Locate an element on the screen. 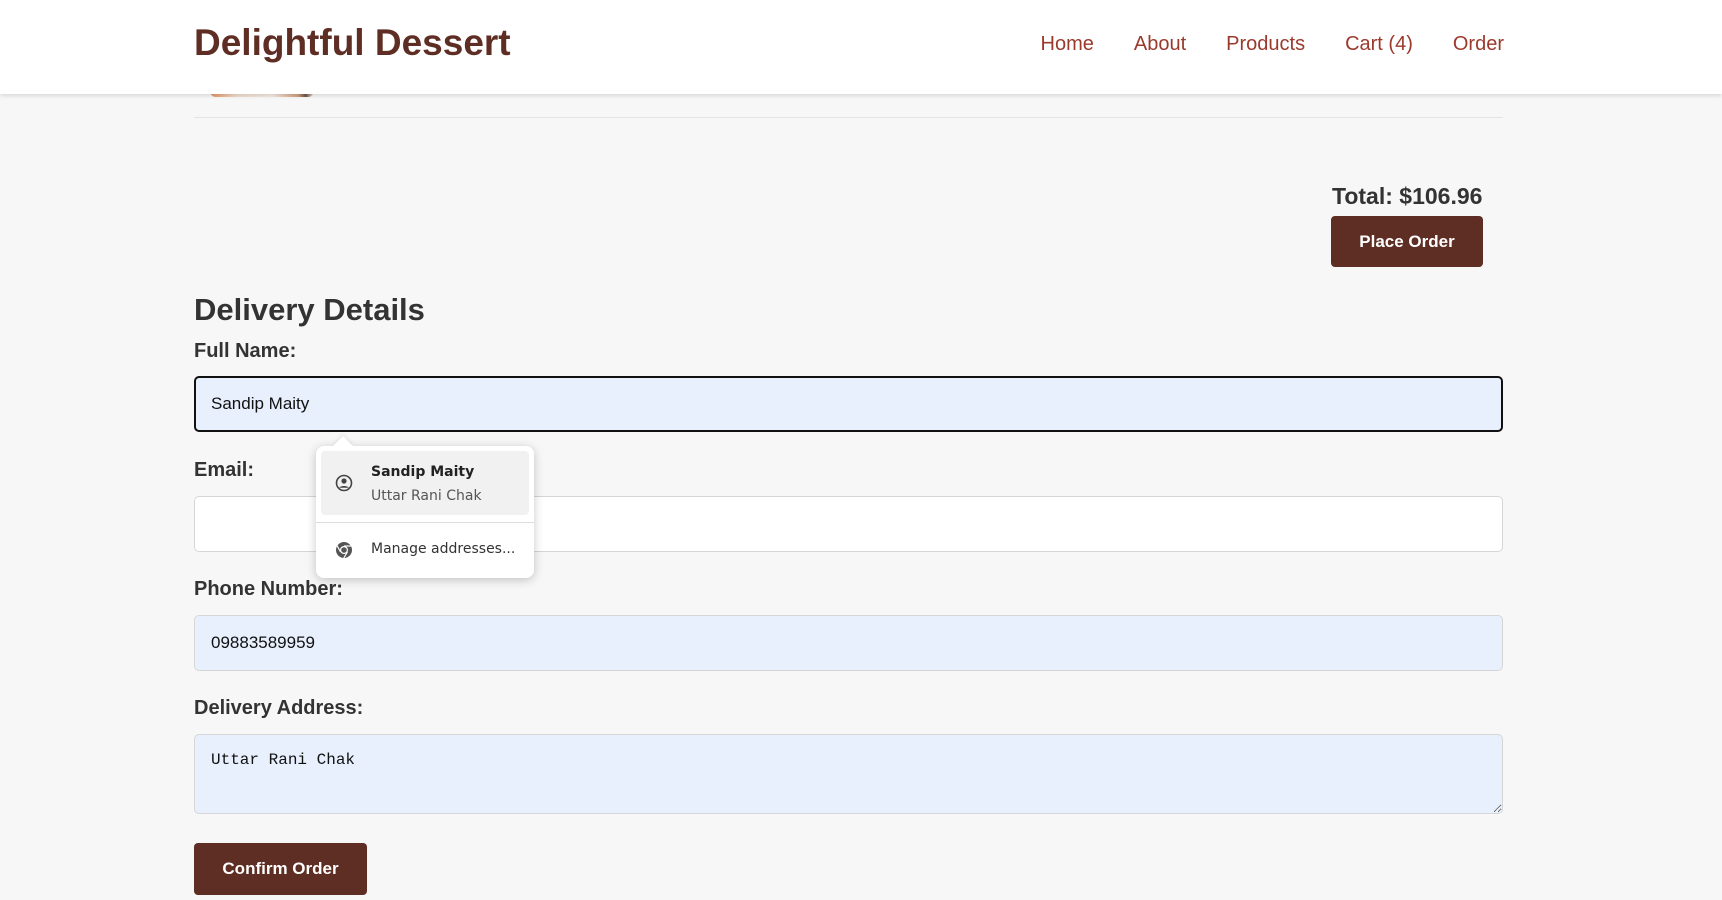 This screenshot has width=1722, height=900. phone-input is located at coordinates (848, 643).